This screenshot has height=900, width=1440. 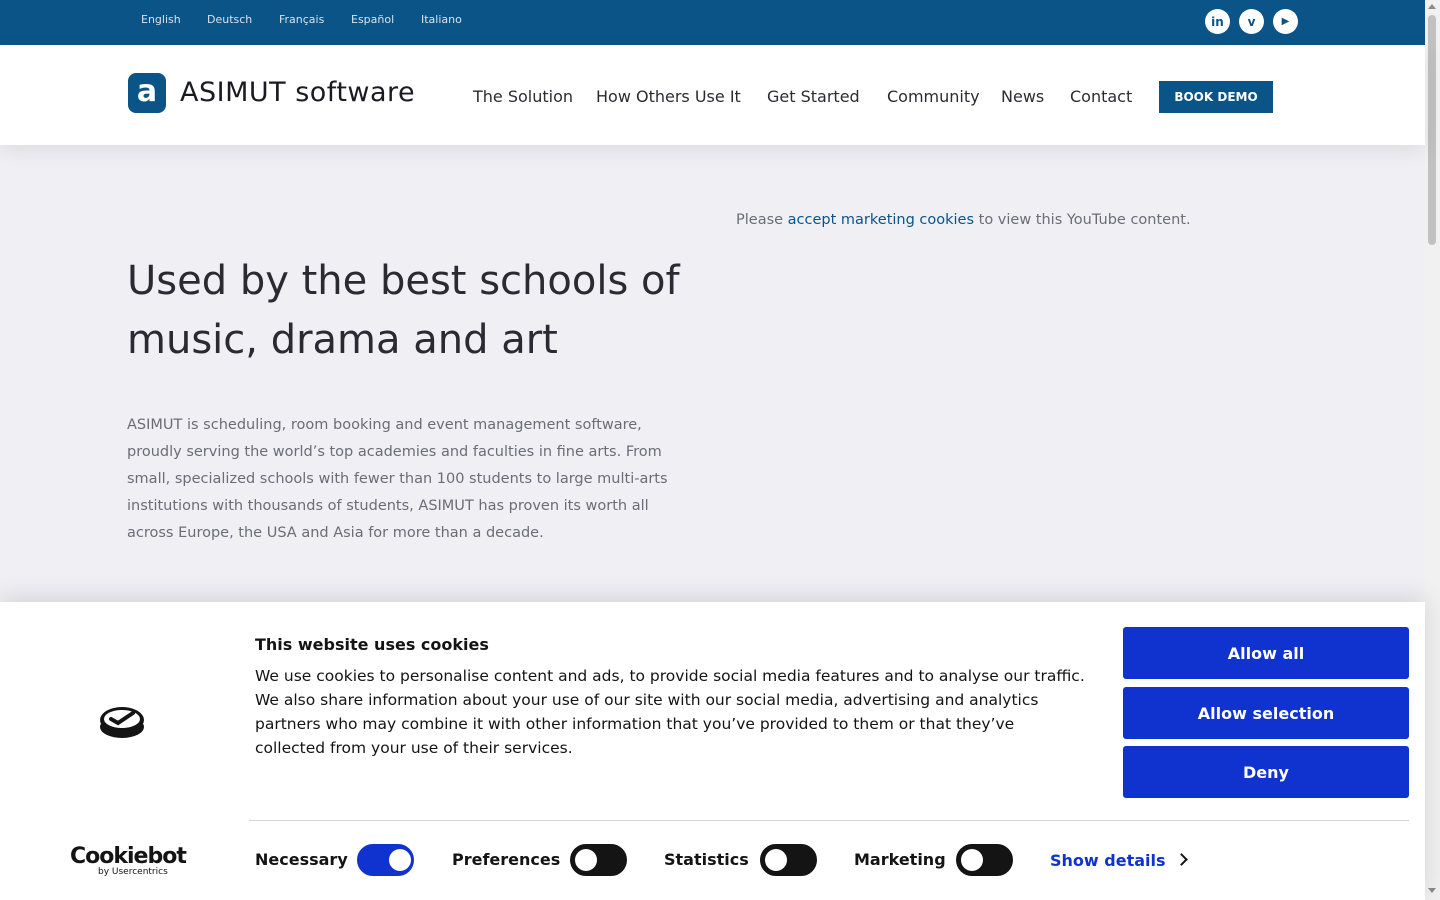 I want to click on nav-community: Community, so click(x=933, y=96).